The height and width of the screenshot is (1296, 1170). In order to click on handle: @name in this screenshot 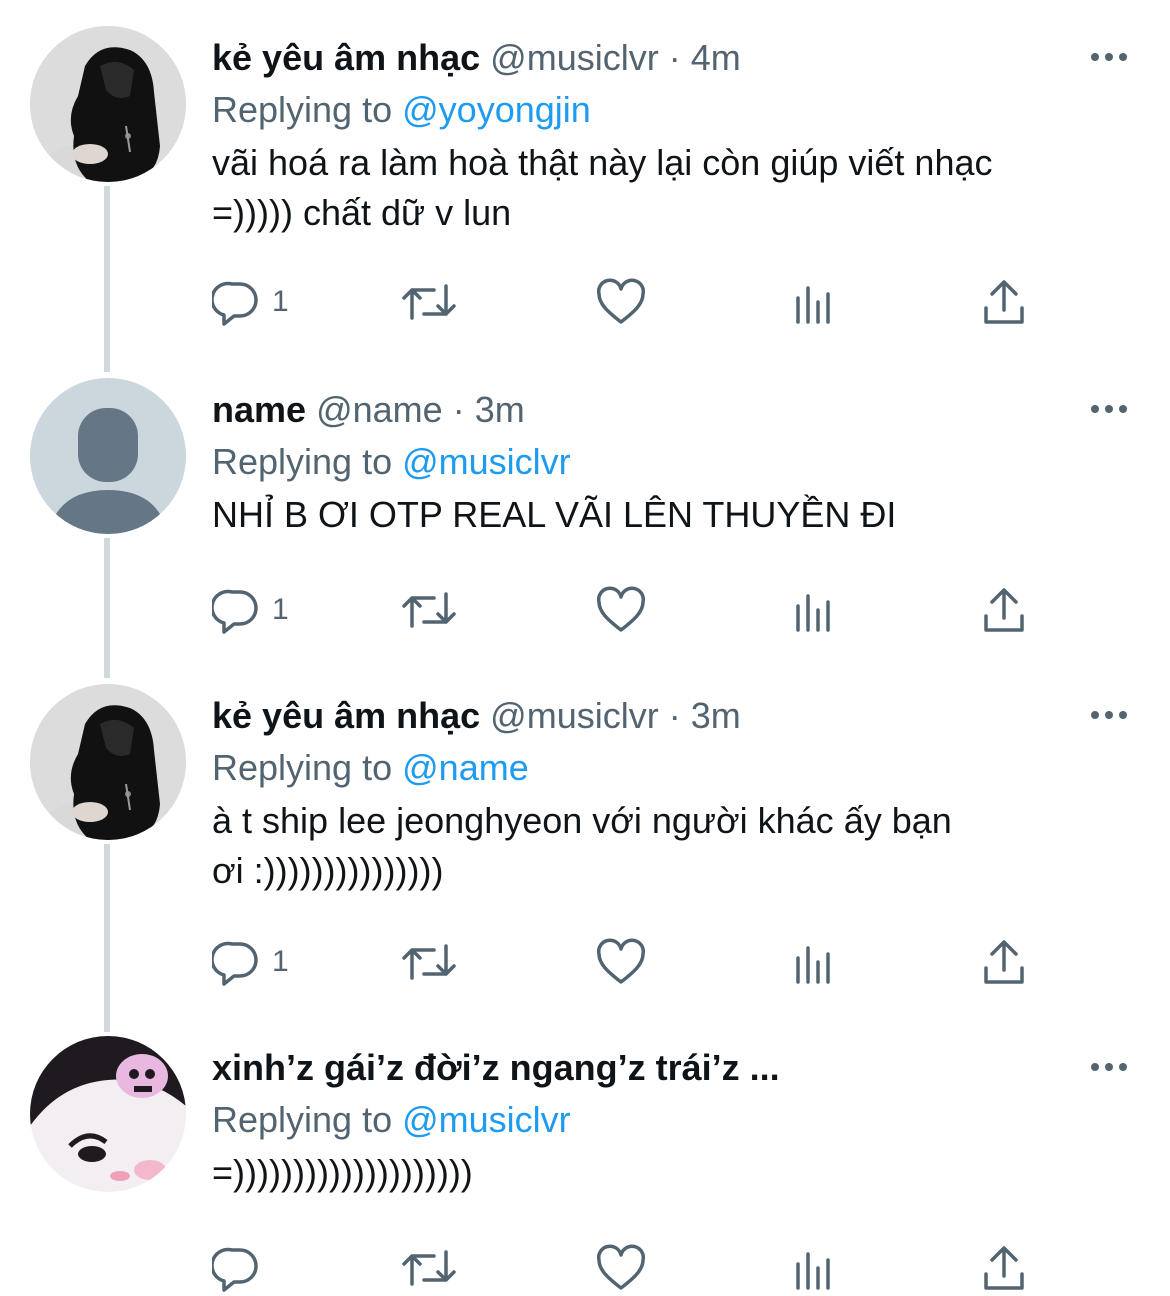, I will do `click(379, 409)`.